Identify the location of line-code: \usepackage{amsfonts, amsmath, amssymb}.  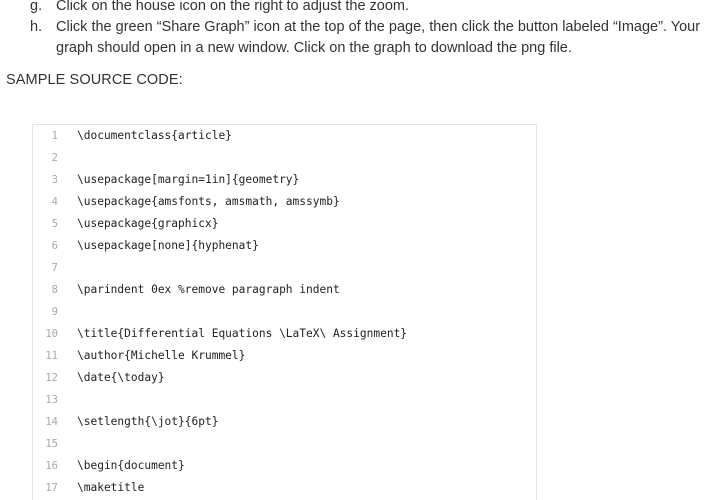
(208, 201).